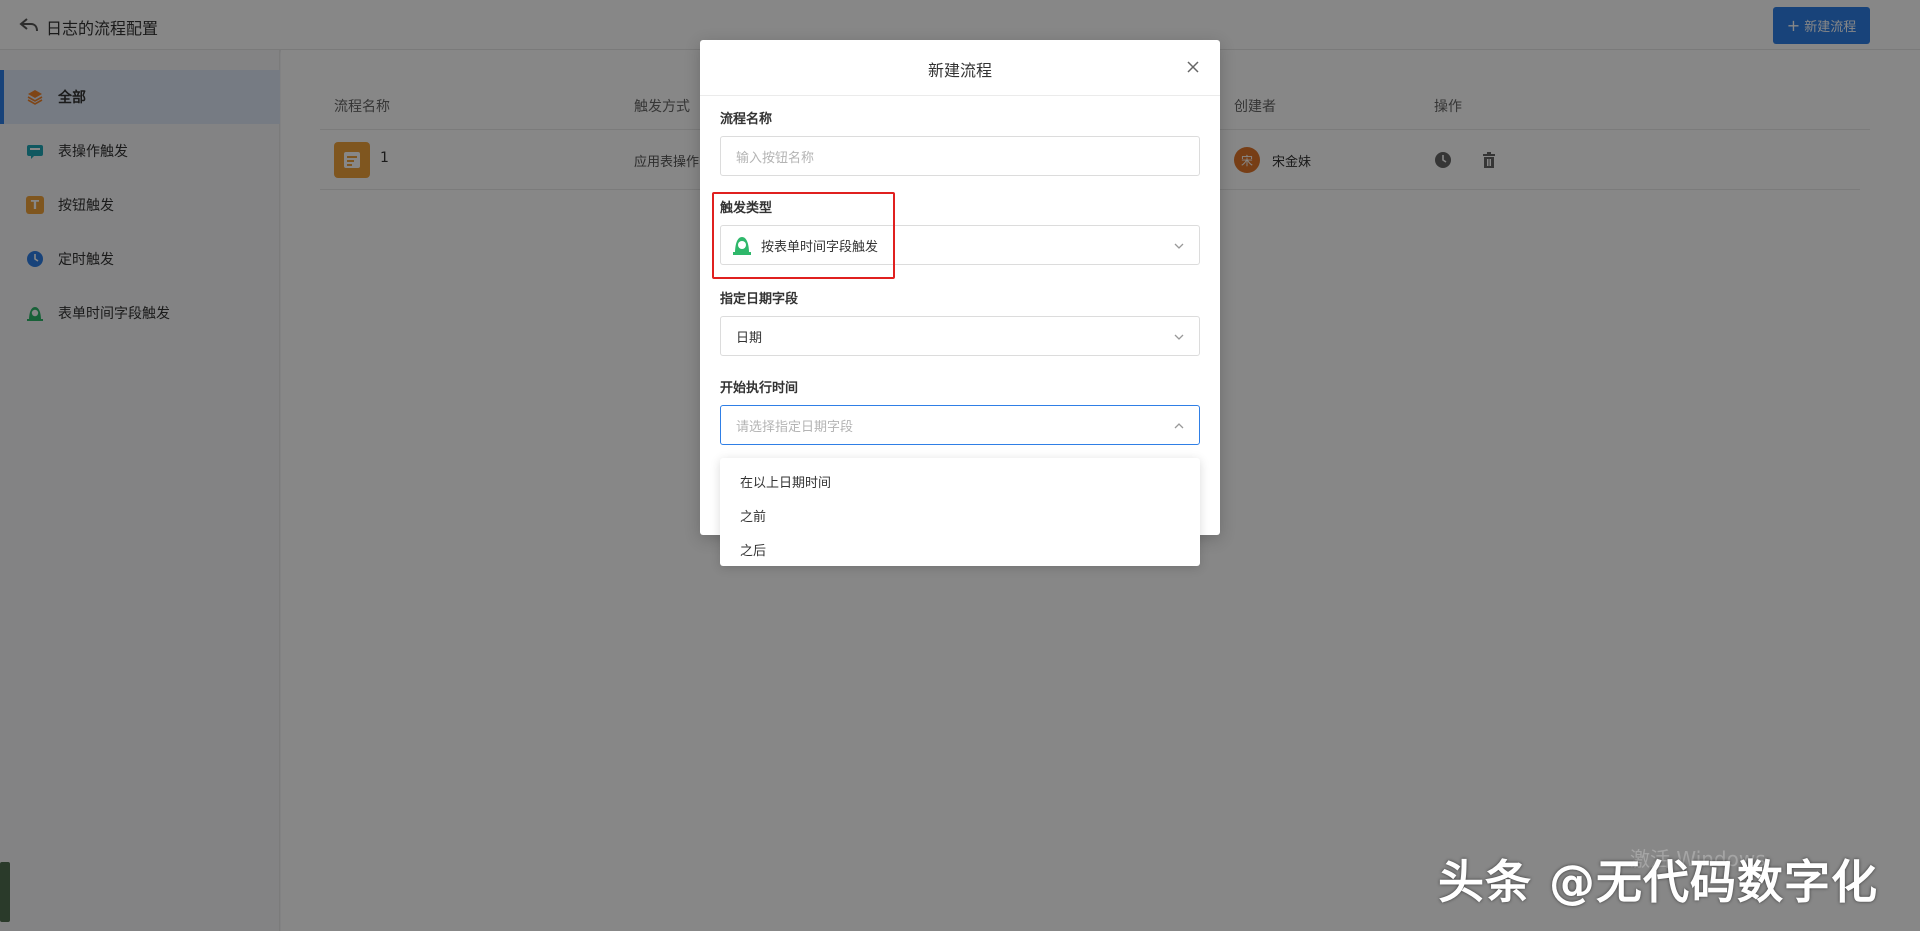 The height and width of the screenshot is (931, 1920). What do you see at coordinates (1193, 67) in the screenshot?
I see `close-icon` at bounding box center [1193, 67].